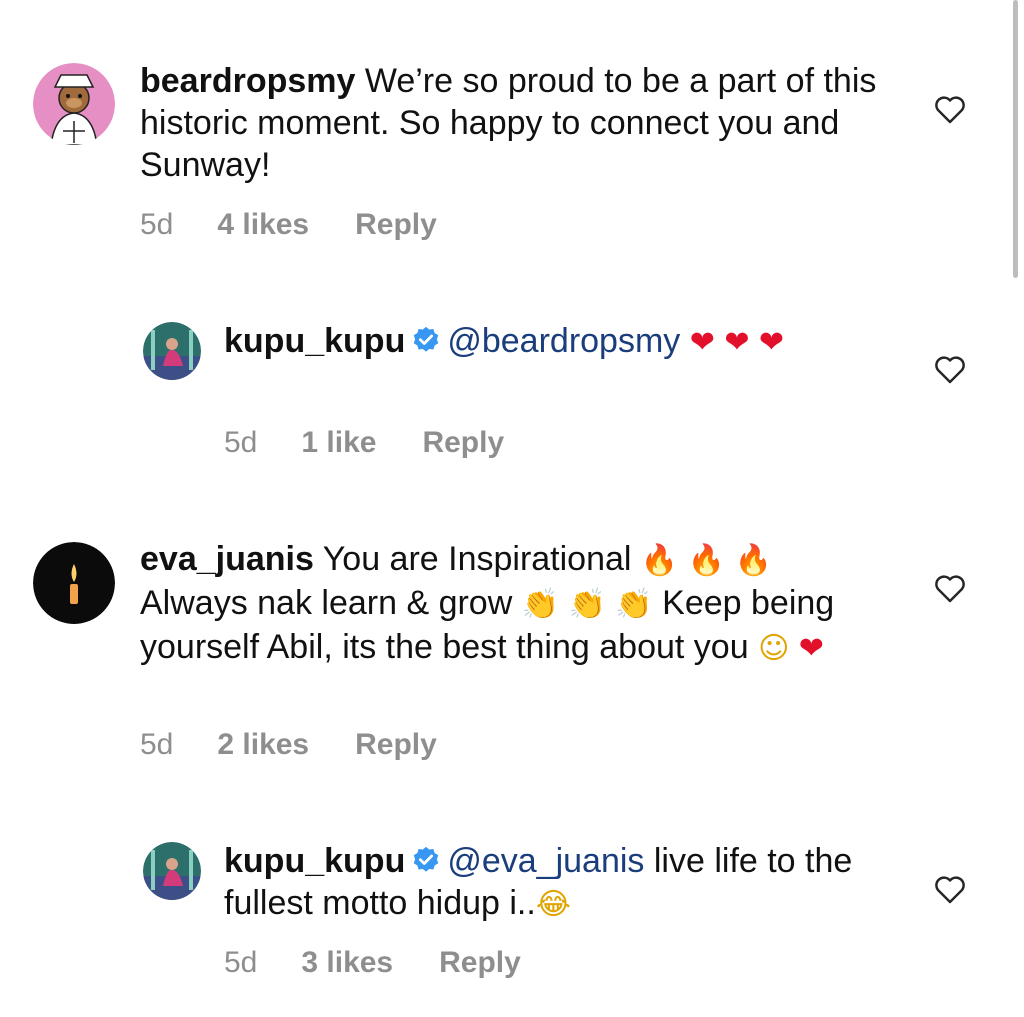  What do you see at coordinates (563, 341) in the screenshot?
I see `mention-link: @beardropsmy` at bounding box center [563, 341].